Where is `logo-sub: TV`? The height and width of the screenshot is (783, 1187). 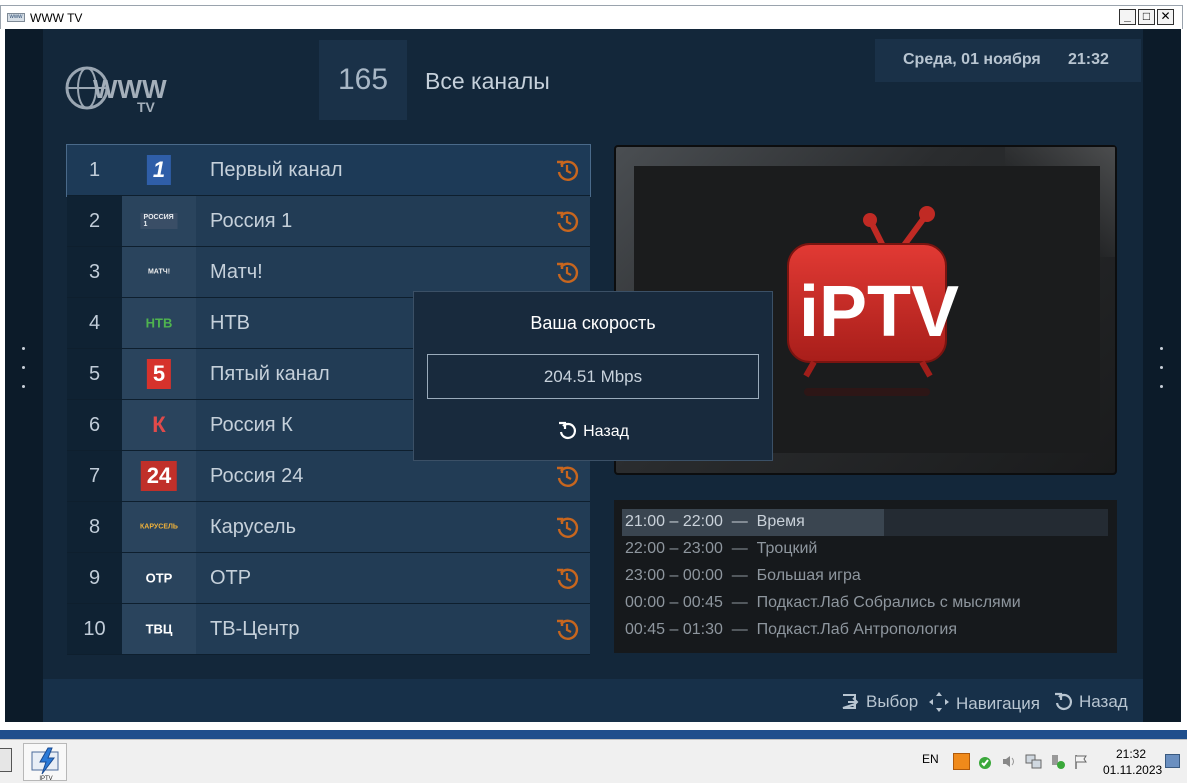
logo-sub: TV is located at coordinates (146, 107).